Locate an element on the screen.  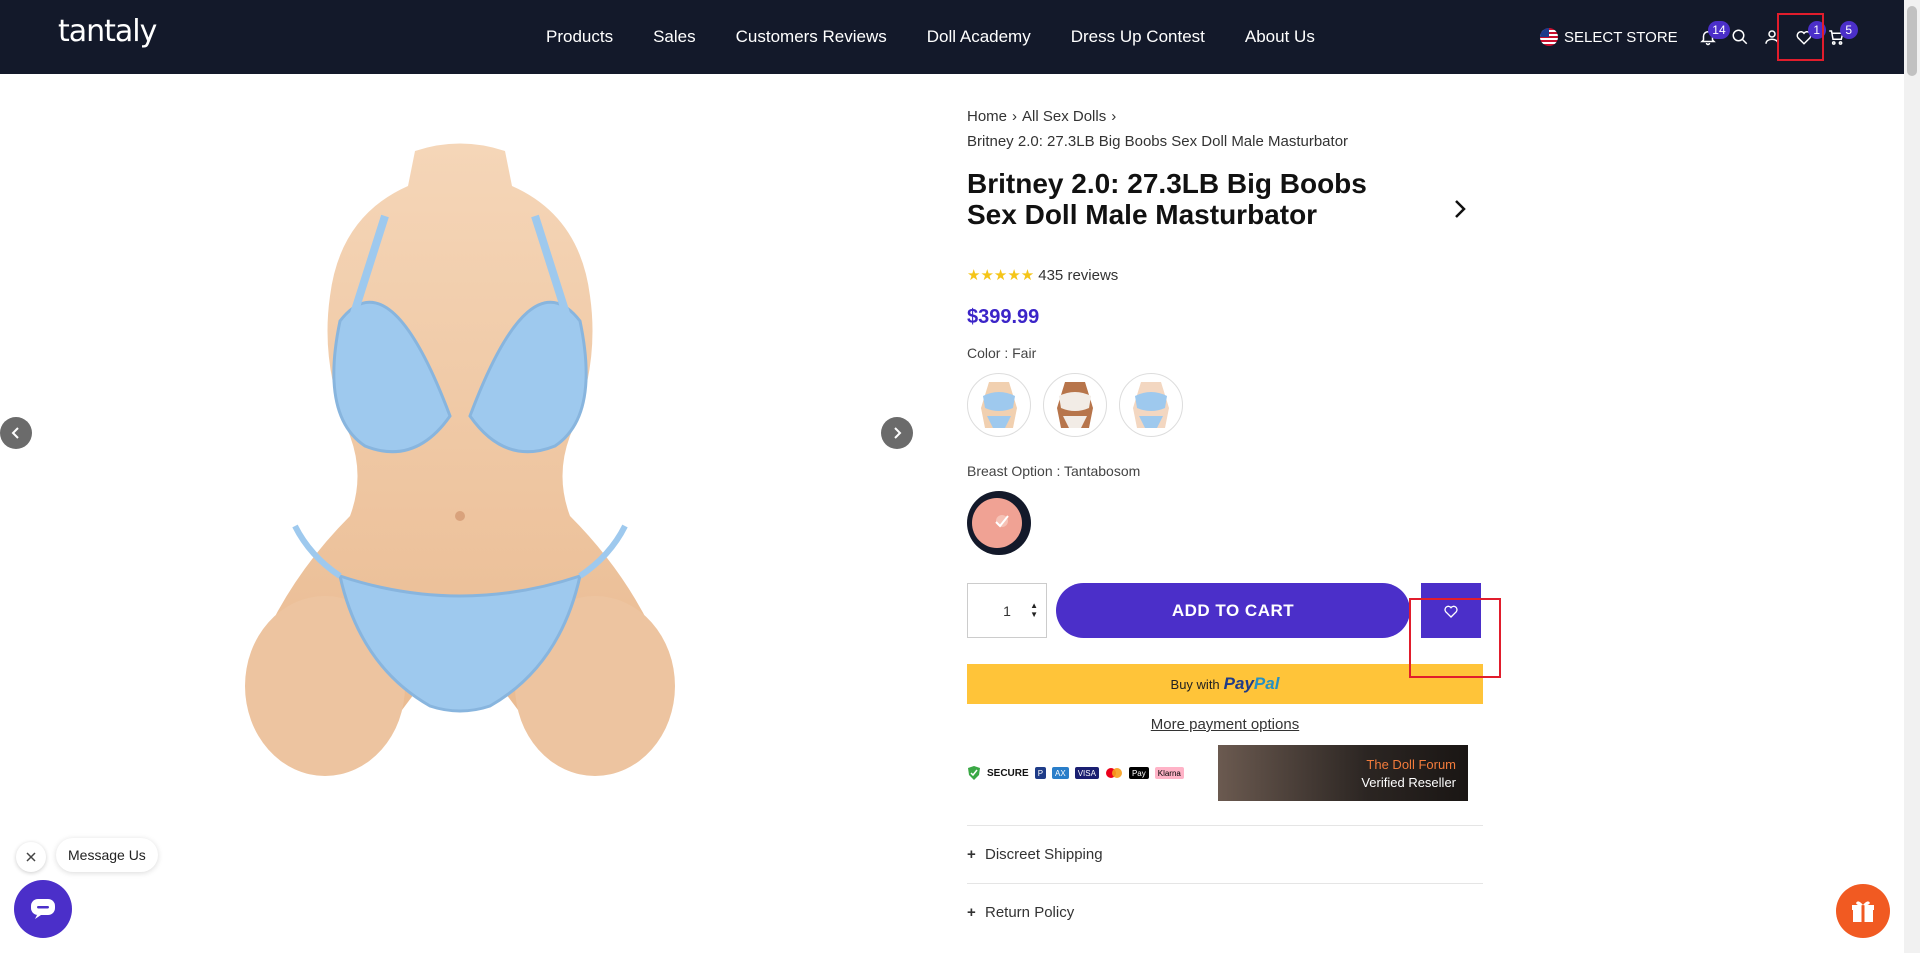
chat-launcher-button is located at coordinates (43, 909).